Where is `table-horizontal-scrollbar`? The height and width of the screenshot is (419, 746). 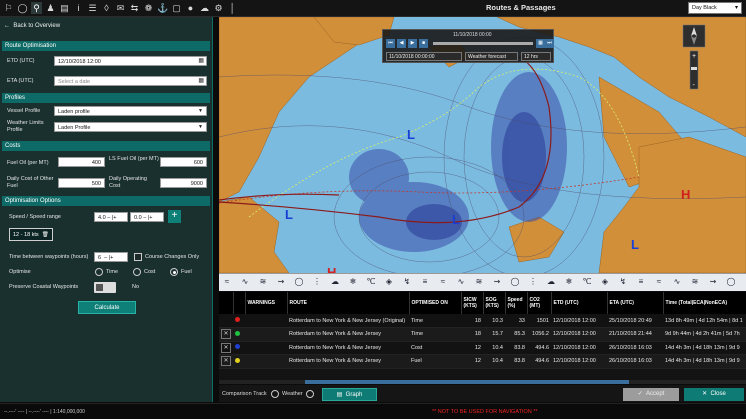
table-horizontal-scrollbar is located at coordinates (482, 382).